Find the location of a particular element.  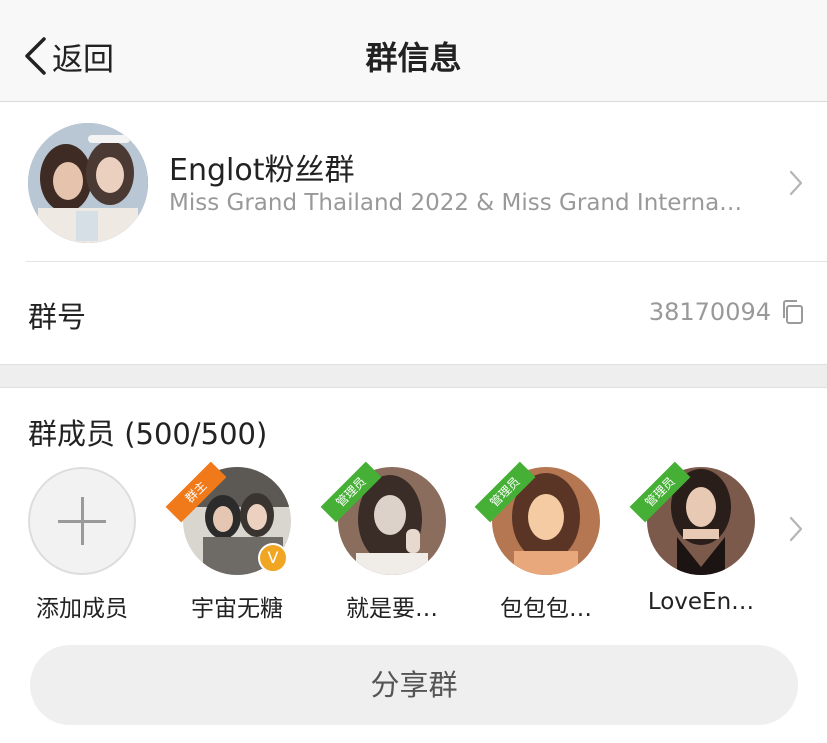

page-title: 群信息 is located at coordinates (413, 58).